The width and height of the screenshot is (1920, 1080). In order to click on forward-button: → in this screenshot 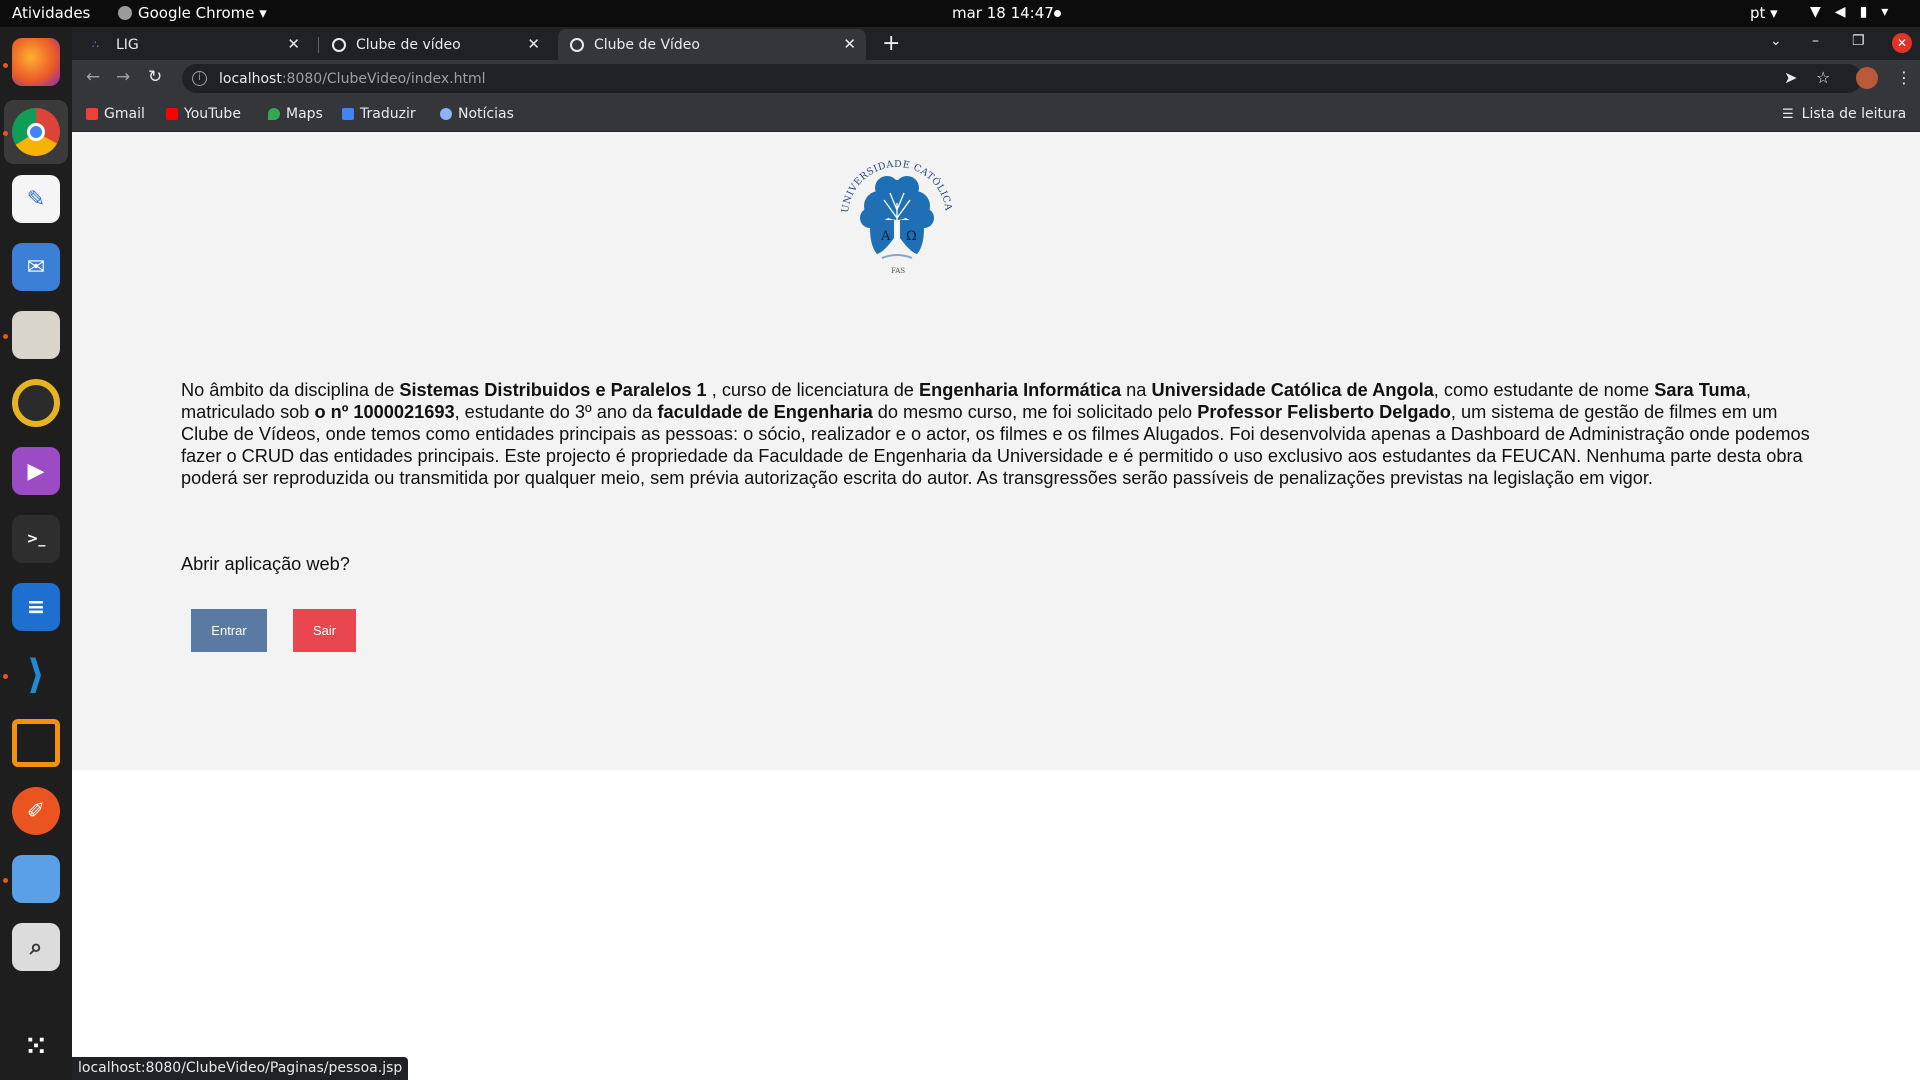, I will do `click(123, 77)`.